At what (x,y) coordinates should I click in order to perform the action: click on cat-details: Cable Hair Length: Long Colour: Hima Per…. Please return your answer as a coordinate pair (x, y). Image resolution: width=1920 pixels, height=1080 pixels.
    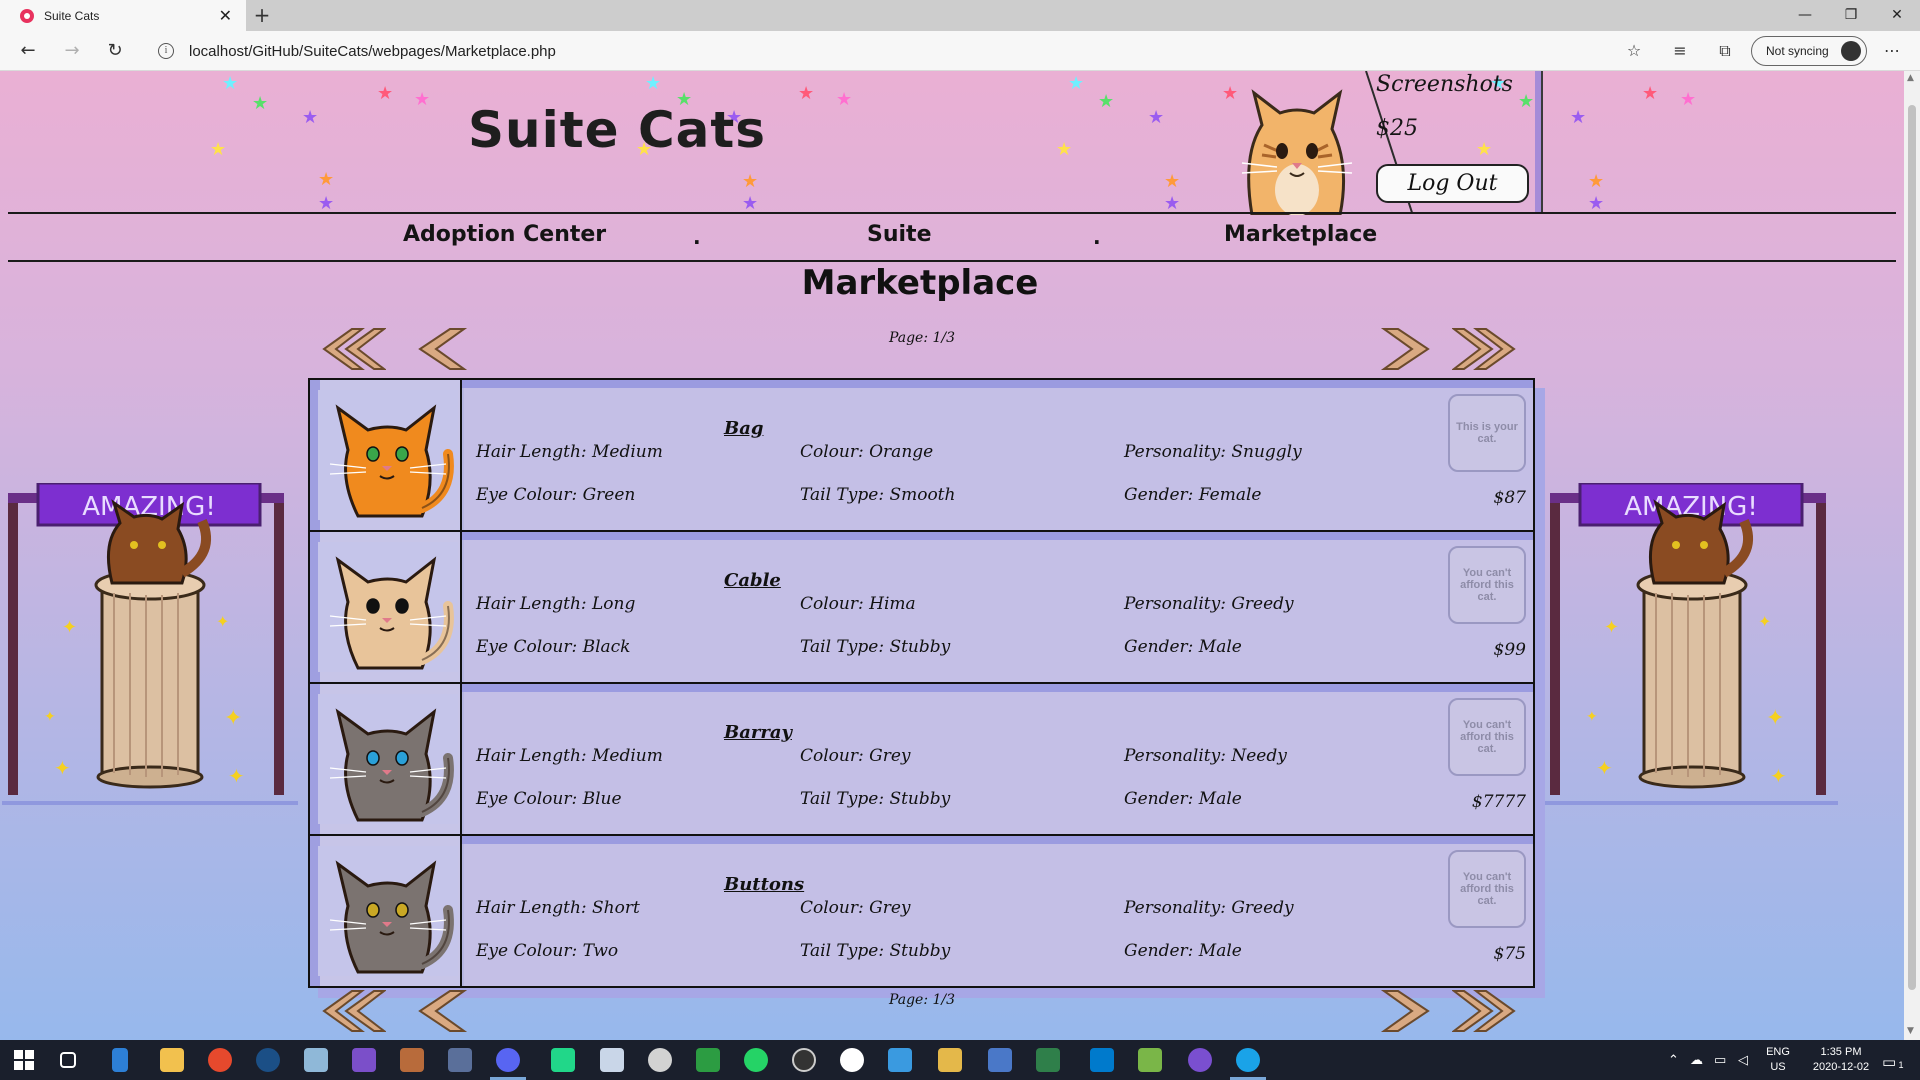
    Looking at the image, I should click on (998, 611).